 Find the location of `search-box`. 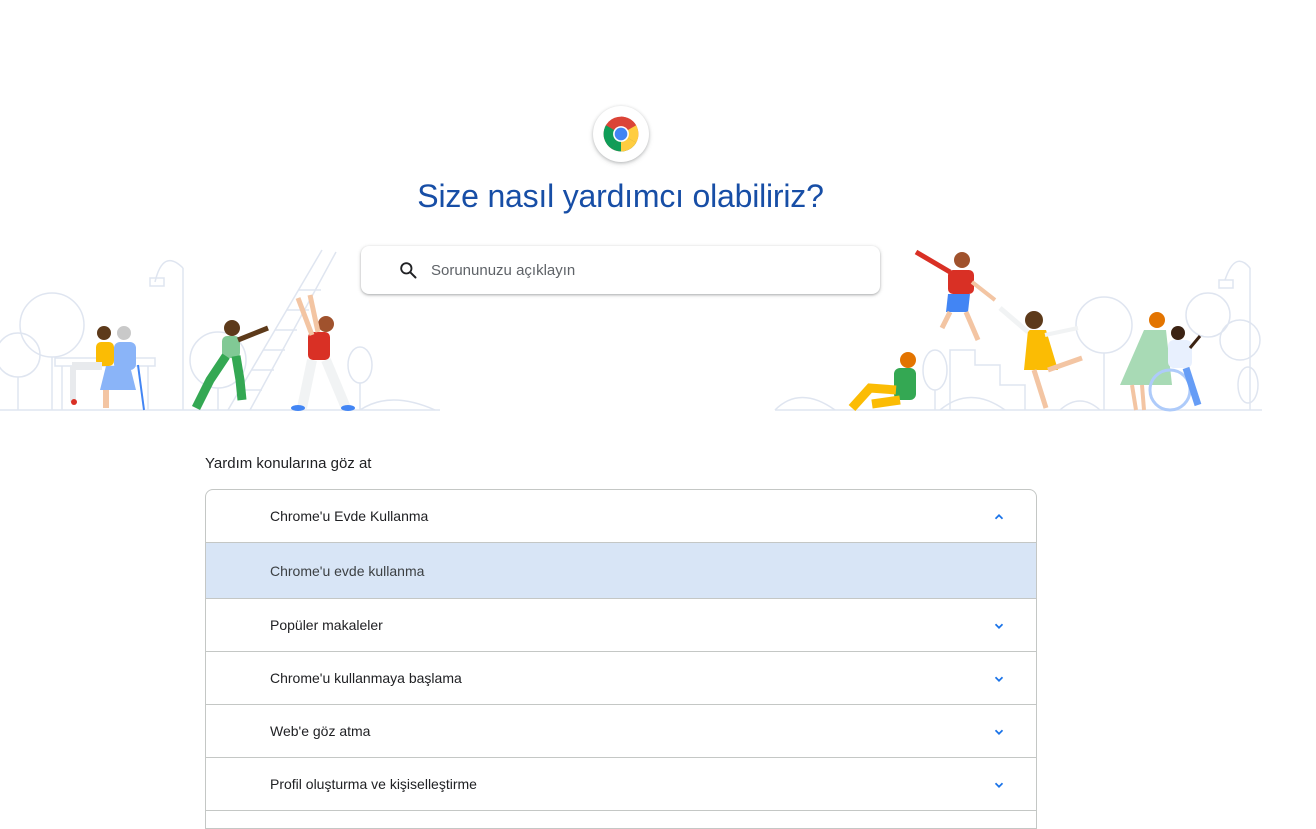

search-box is located at coordinates (620, 270).